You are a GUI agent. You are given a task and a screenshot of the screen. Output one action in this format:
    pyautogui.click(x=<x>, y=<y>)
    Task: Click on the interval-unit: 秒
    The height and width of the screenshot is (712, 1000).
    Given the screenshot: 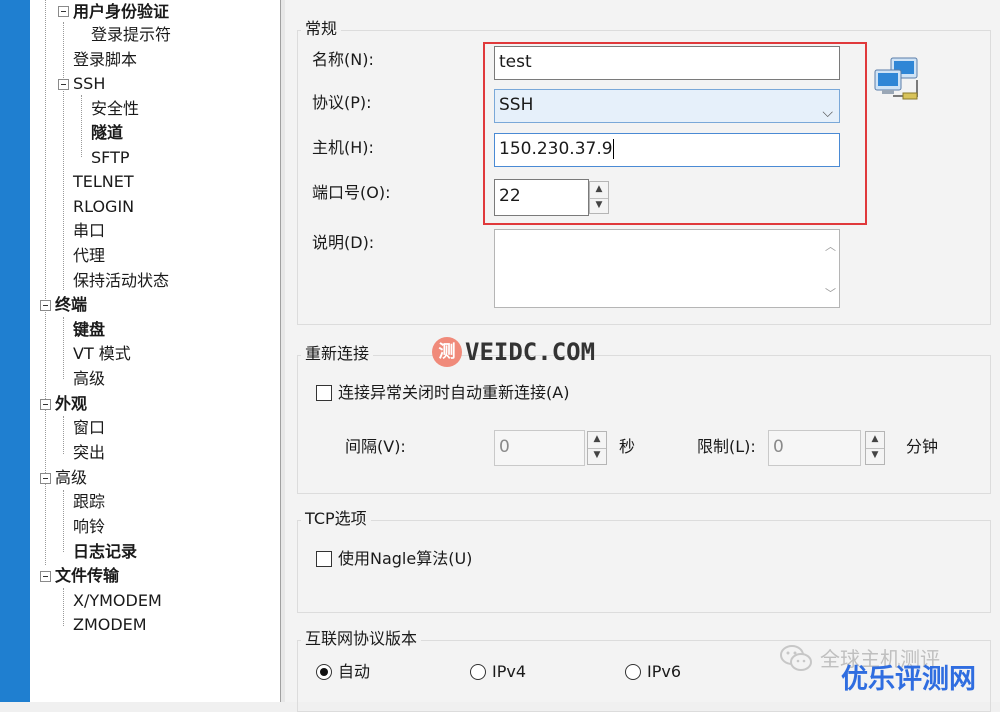 What is the action you would take?
    pyautogui.click(x=627, y=446)
    